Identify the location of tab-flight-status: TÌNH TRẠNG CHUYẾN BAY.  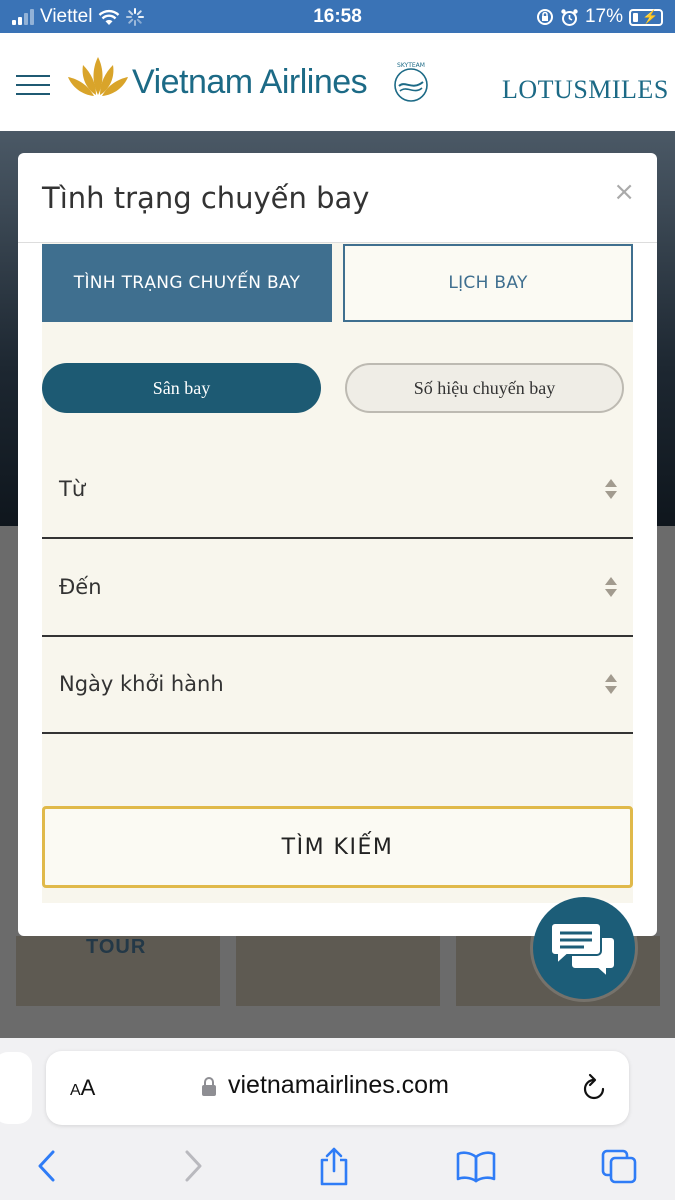
(187, 283).